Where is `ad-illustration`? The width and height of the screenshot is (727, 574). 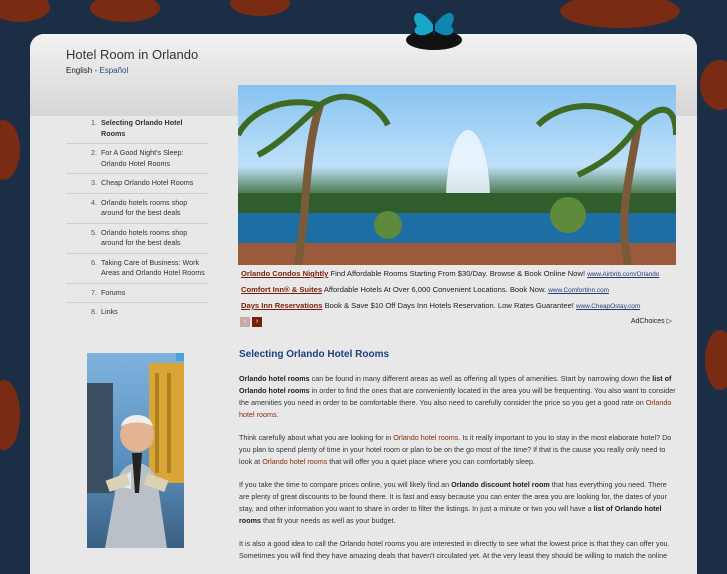 ad-illustration is located at coordinates (135, 455).